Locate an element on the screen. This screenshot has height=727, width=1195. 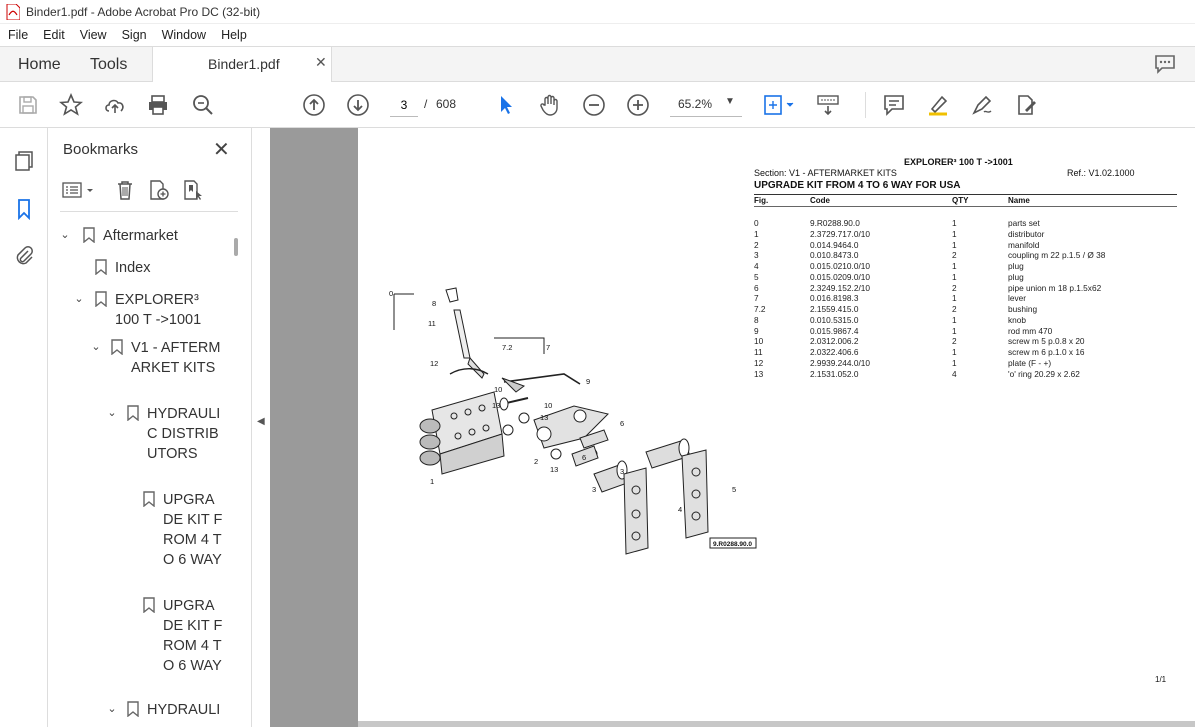
part-code: 2.9939.244.0/10 is located at coordinates (840, 362).